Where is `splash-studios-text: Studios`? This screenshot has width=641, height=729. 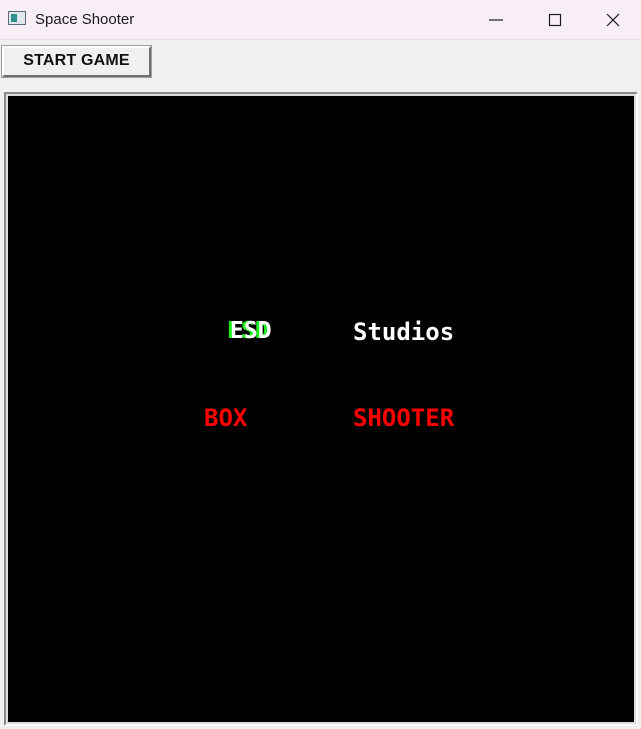 splash-studios-text: Studios is located at coordinates (404, 332).